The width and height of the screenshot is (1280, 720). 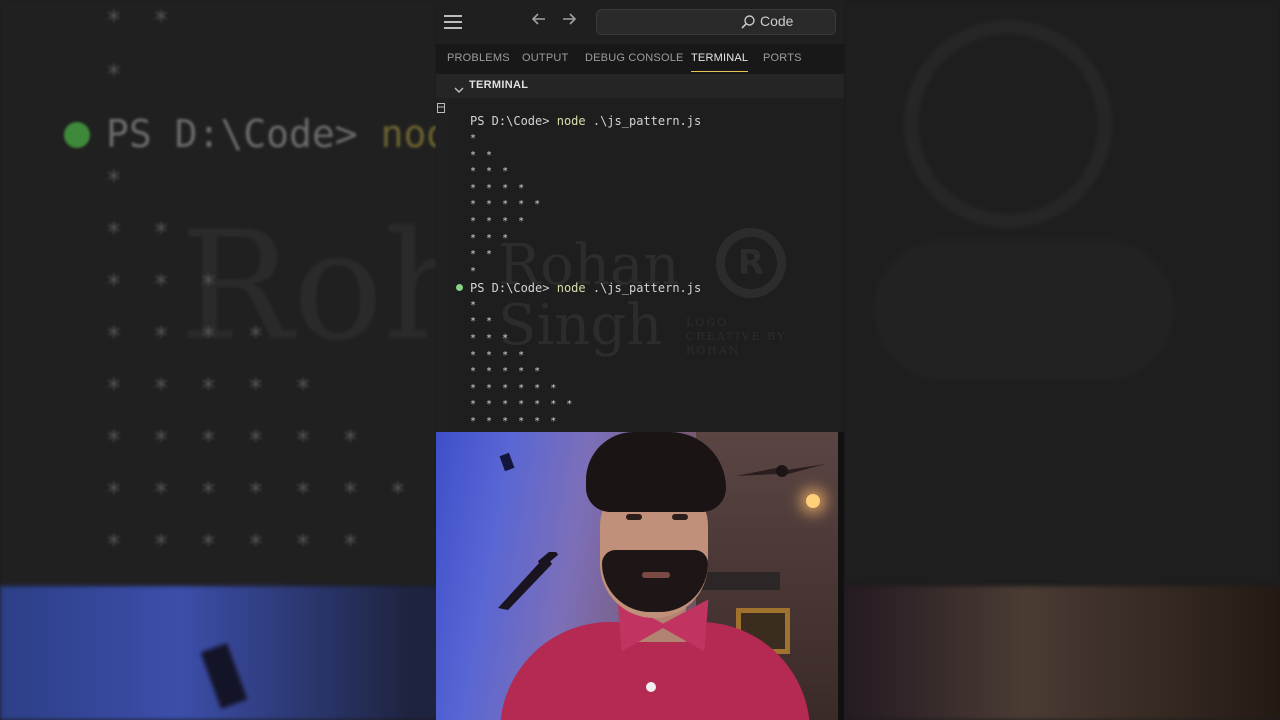 What do you see at coordinates (634, 58) in the screenshot?
I see `tab-debug-console: DEBUG CONSOLE` at bounding box center [634, 58].